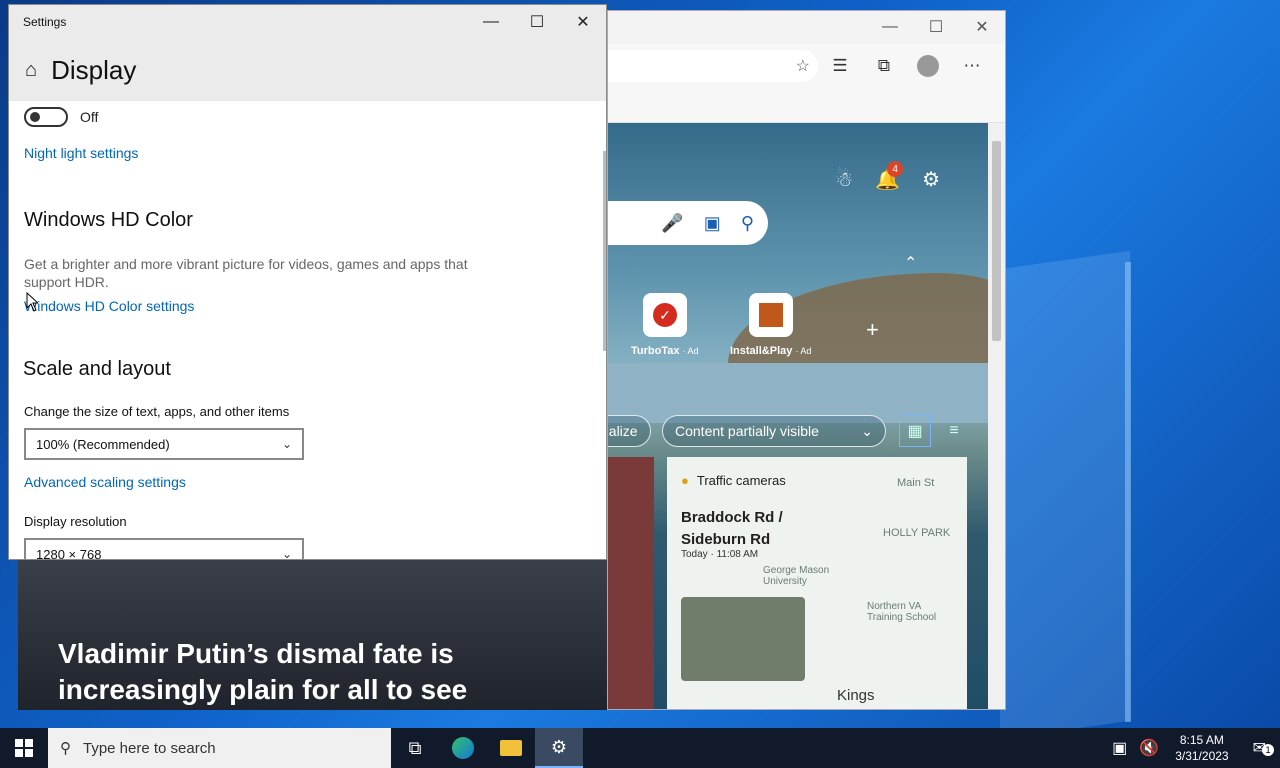 This screenshot has height=768, width=1280. I want to click on night-light-settings-link: Night light settings, so click(81, 153).